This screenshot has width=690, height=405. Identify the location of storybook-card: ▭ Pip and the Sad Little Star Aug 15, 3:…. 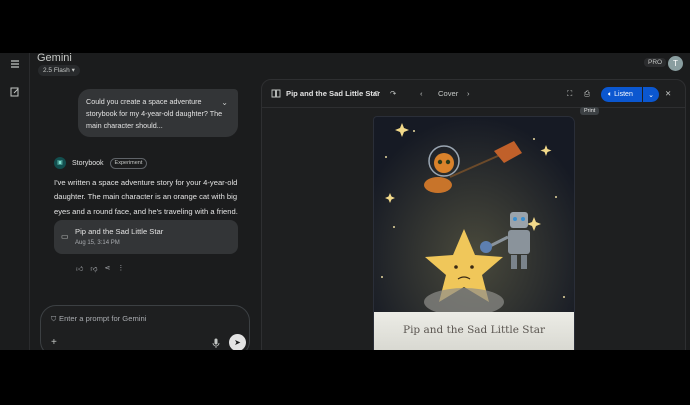
(146, 237).